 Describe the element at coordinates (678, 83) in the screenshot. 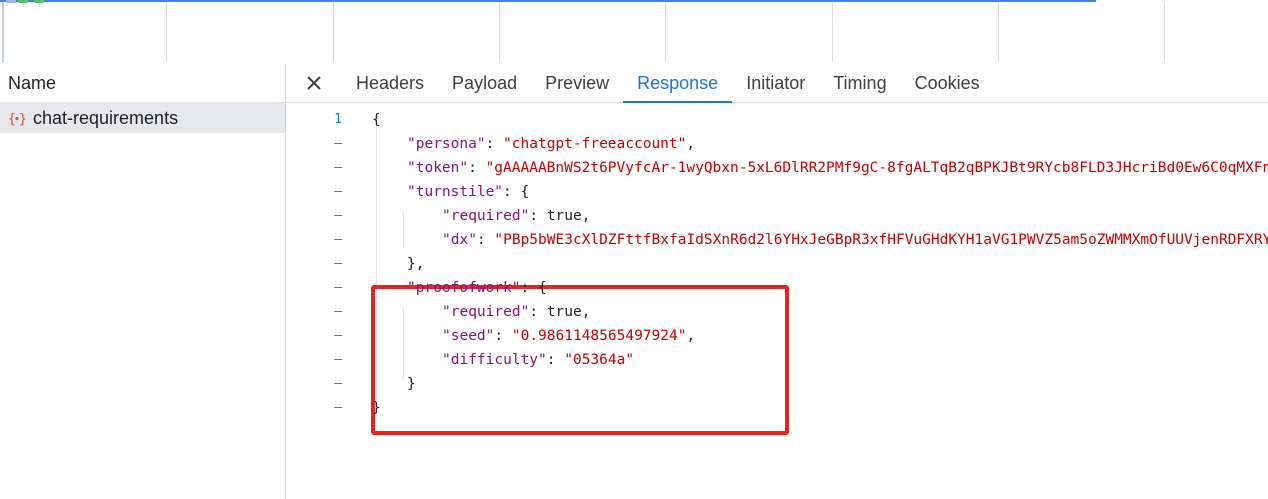

I see `tab-response: Response` at that location.